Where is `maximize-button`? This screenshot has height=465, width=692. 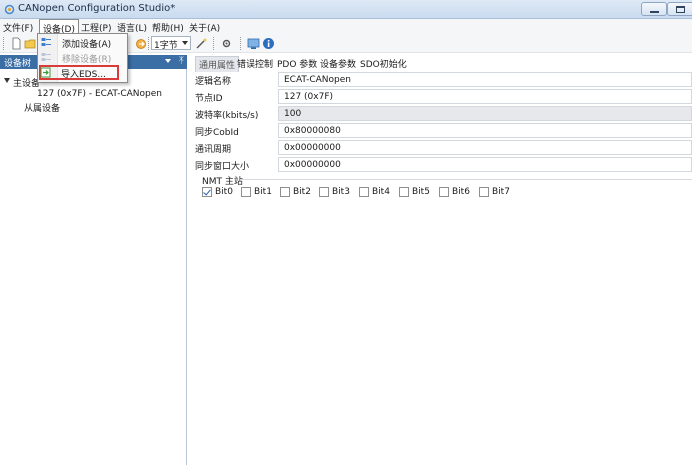
maximize-button is located at coordinates (679, 9).